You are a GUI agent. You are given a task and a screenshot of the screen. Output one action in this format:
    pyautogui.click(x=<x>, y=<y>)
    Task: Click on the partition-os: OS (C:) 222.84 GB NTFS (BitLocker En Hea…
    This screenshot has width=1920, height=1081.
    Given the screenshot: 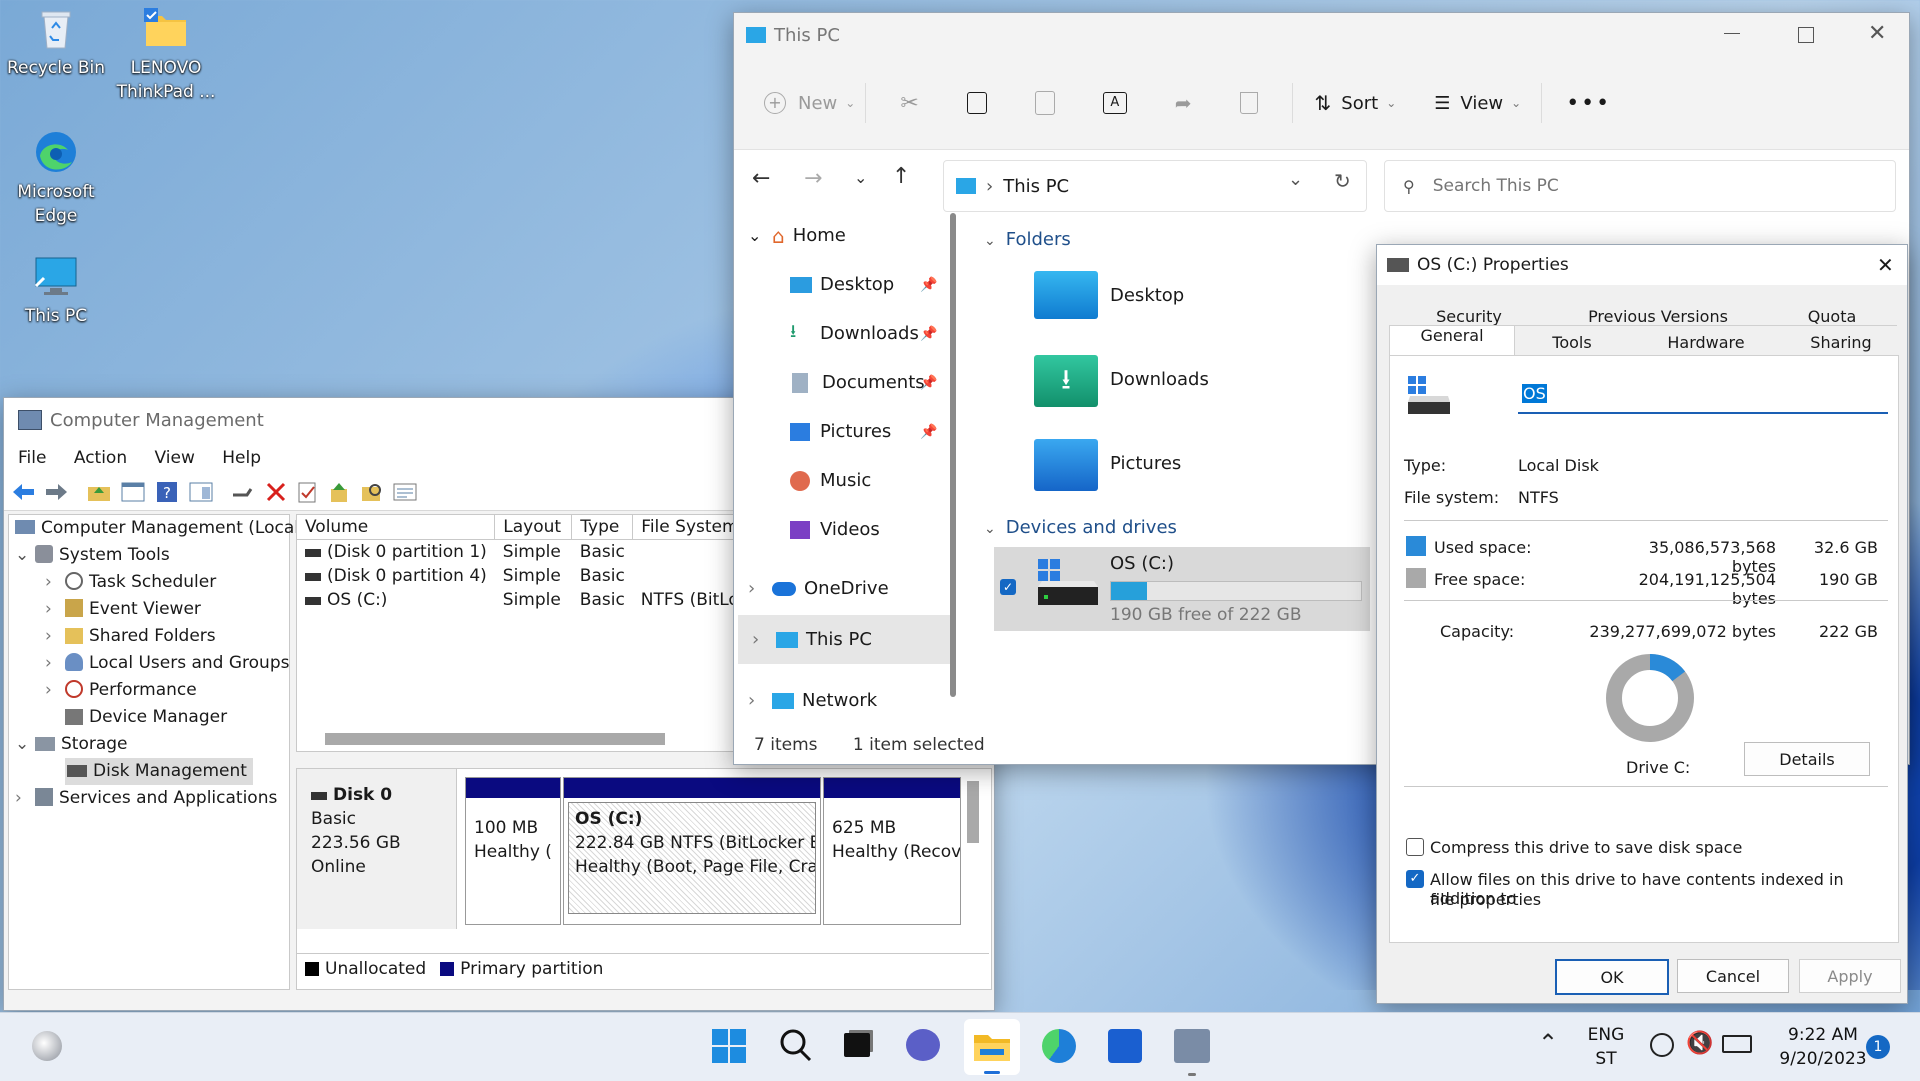 What is the action you would take?
    pyautogui.click(x=692, y=851)
    